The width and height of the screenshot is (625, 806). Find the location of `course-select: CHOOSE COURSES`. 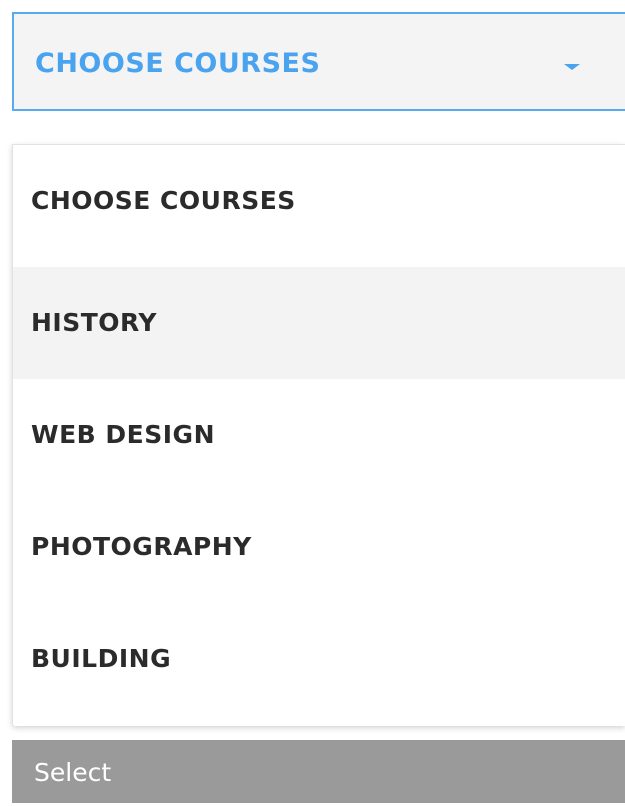

course-select: CHOOSE COURSES is located at coordinates (318, 61).